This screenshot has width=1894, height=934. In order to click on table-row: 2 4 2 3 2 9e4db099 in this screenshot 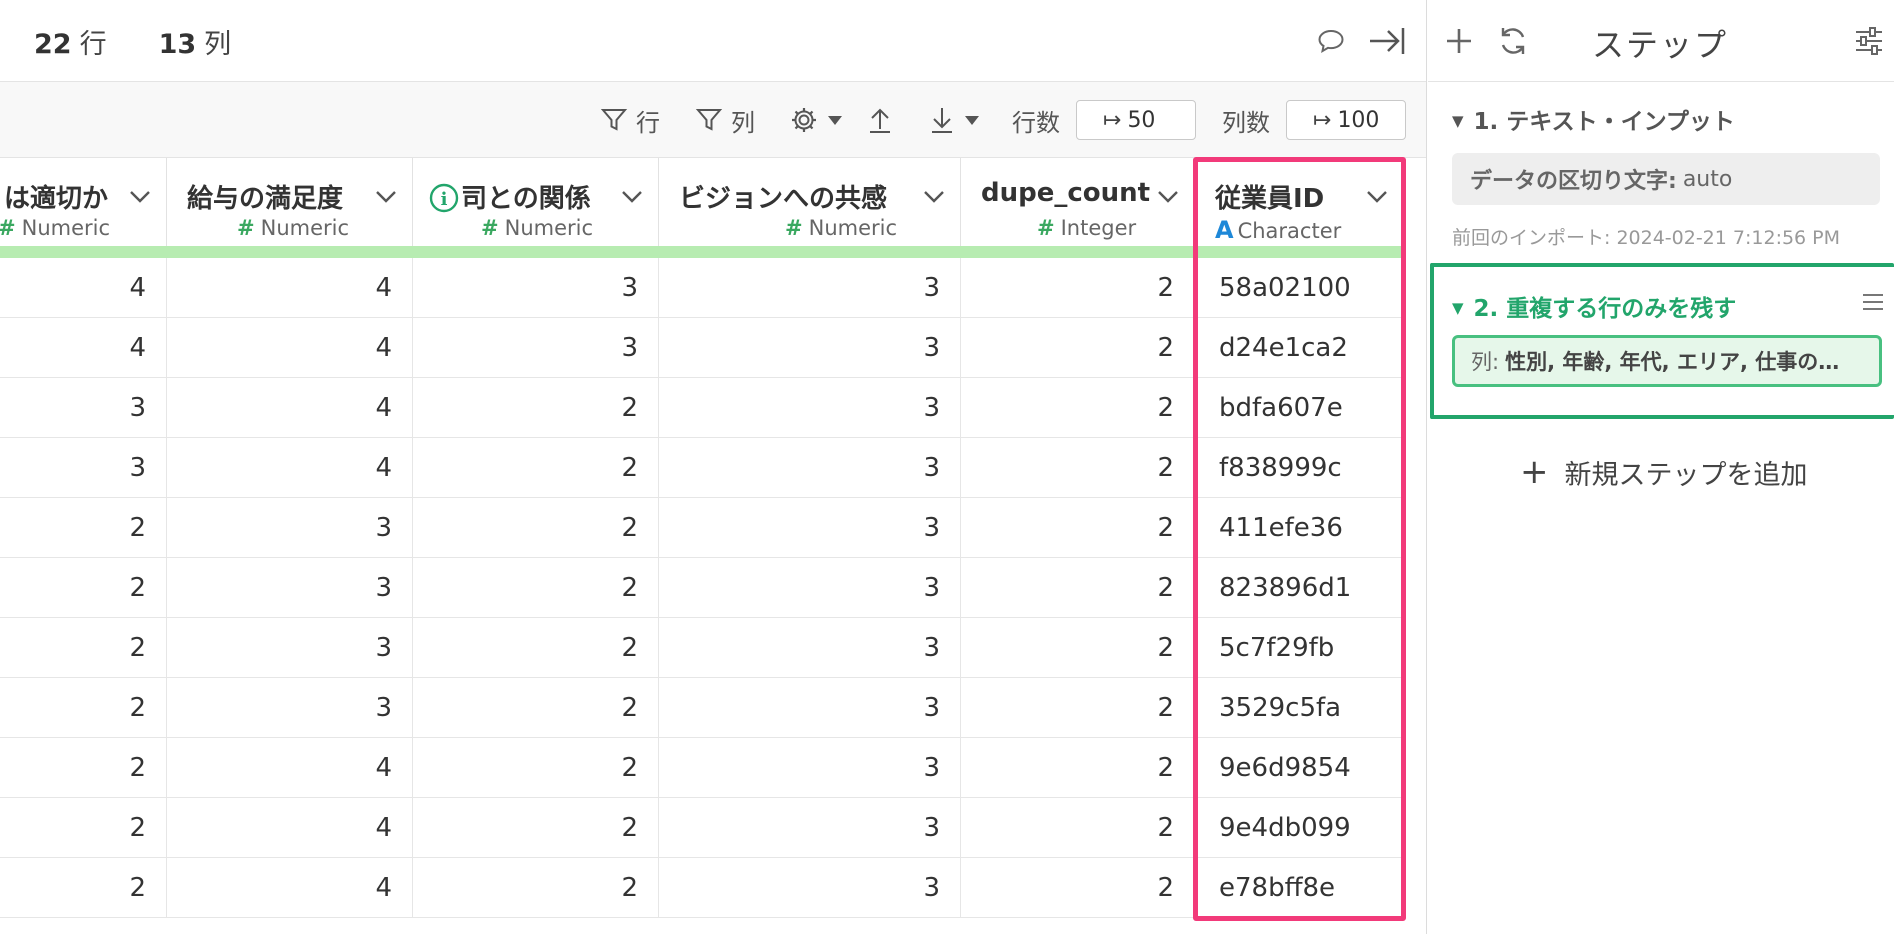, I will do `click(702, 828)`.